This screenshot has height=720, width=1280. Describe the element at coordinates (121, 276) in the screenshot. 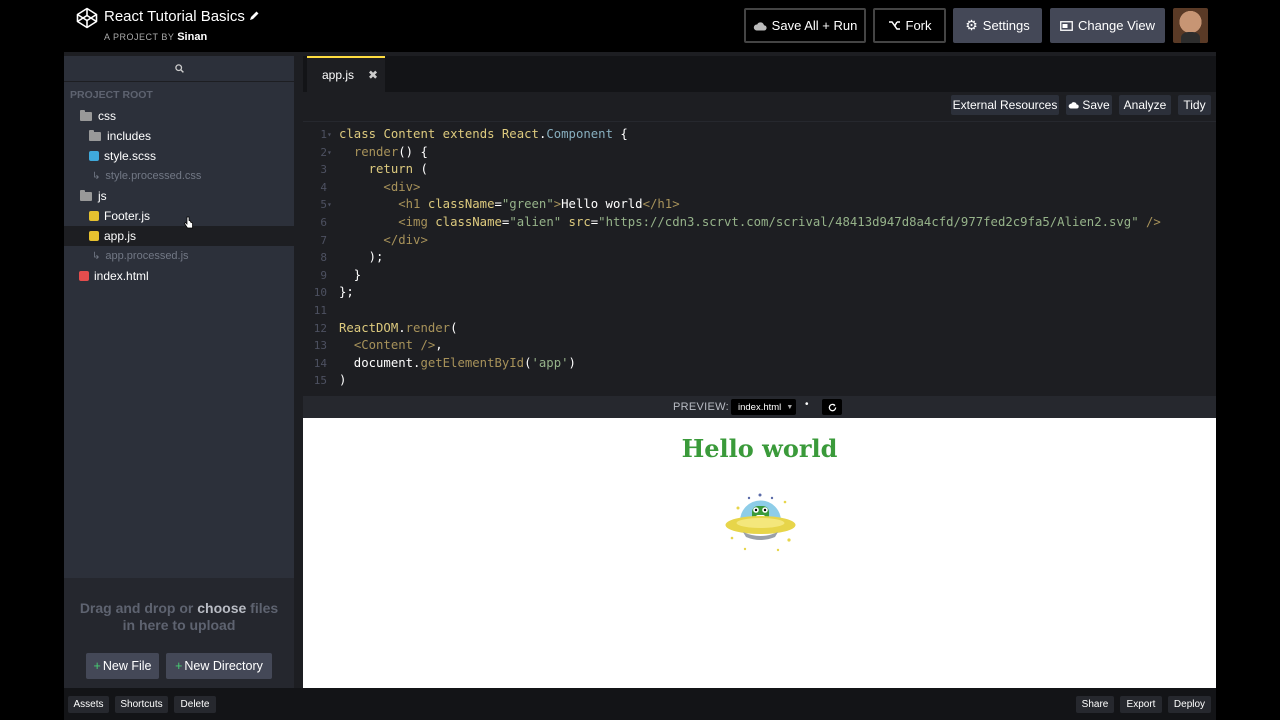

I see `tree-item-label: index.html` at that location.